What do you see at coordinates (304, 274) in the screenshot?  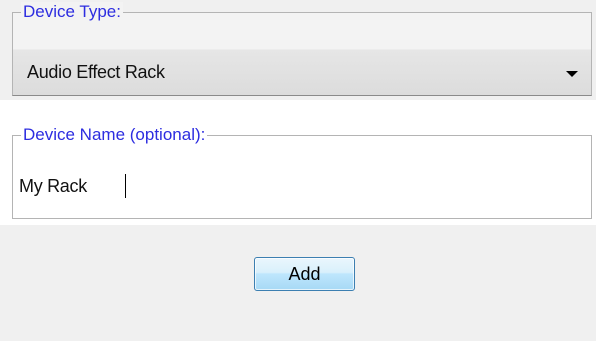 I see `add-button: Add` at bounding box center [304, 274].